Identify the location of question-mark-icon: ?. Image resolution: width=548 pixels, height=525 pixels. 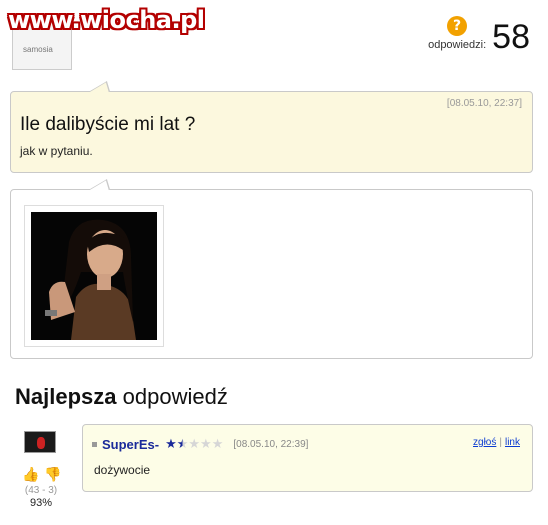
(457, 26).